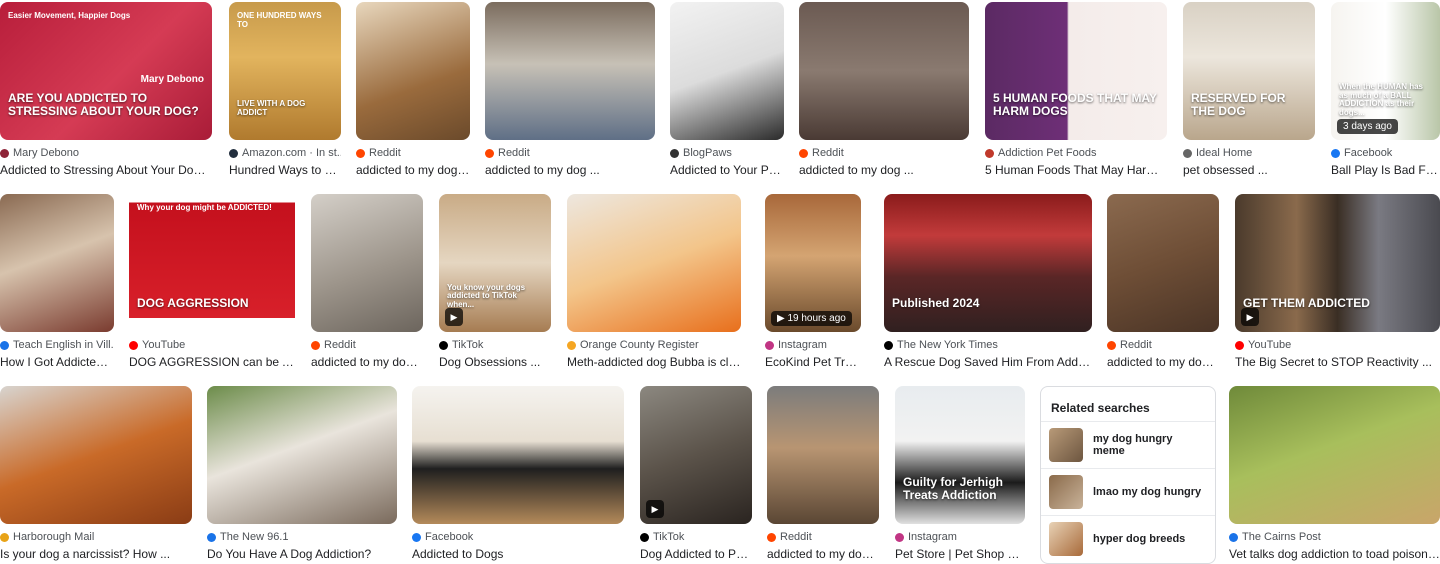 The height and width of the screenshot is (564, 1440). What do you see at coordinates (1337, 263) in the screenshot?
I see `result-thumbnail: GET THEM ADDICTED ▶` at bounding box center [1337, 263].